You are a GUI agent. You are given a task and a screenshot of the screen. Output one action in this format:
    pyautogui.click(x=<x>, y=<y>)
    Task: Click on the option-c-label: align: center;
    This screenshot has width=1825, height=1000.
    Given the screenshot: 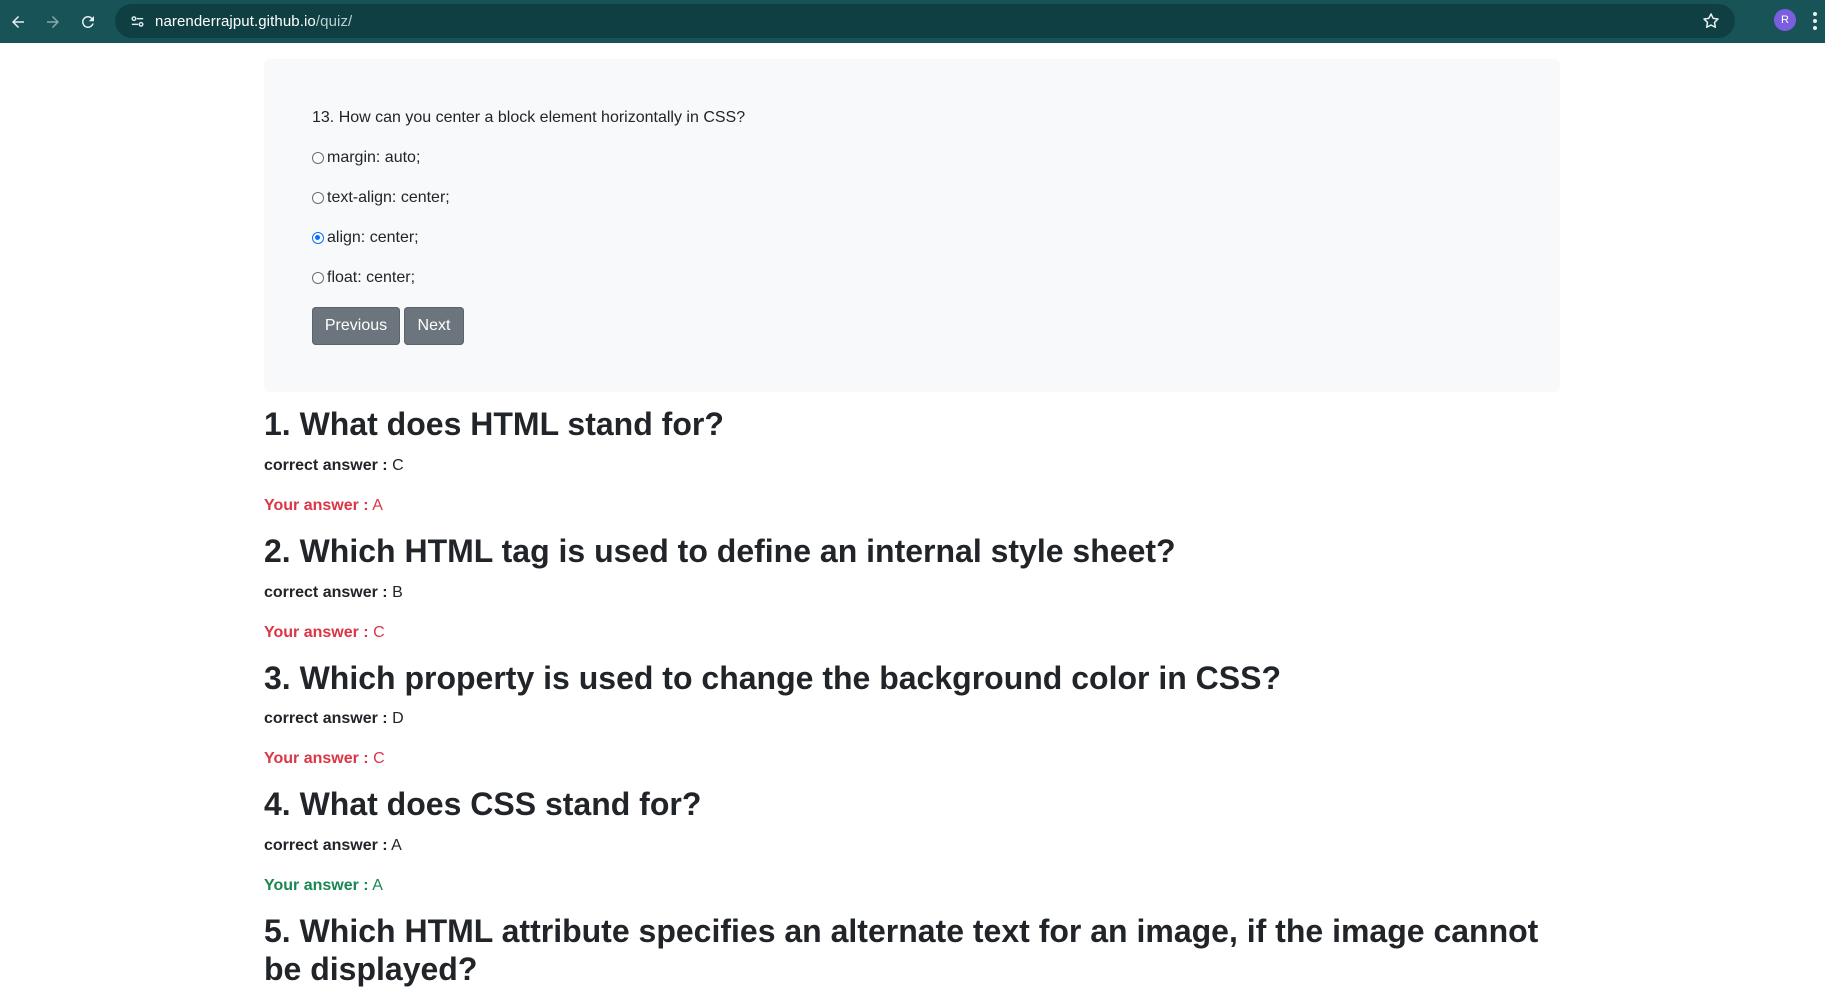 What is the action you would take?
    pyautogui.click(x=373, y=237)
    